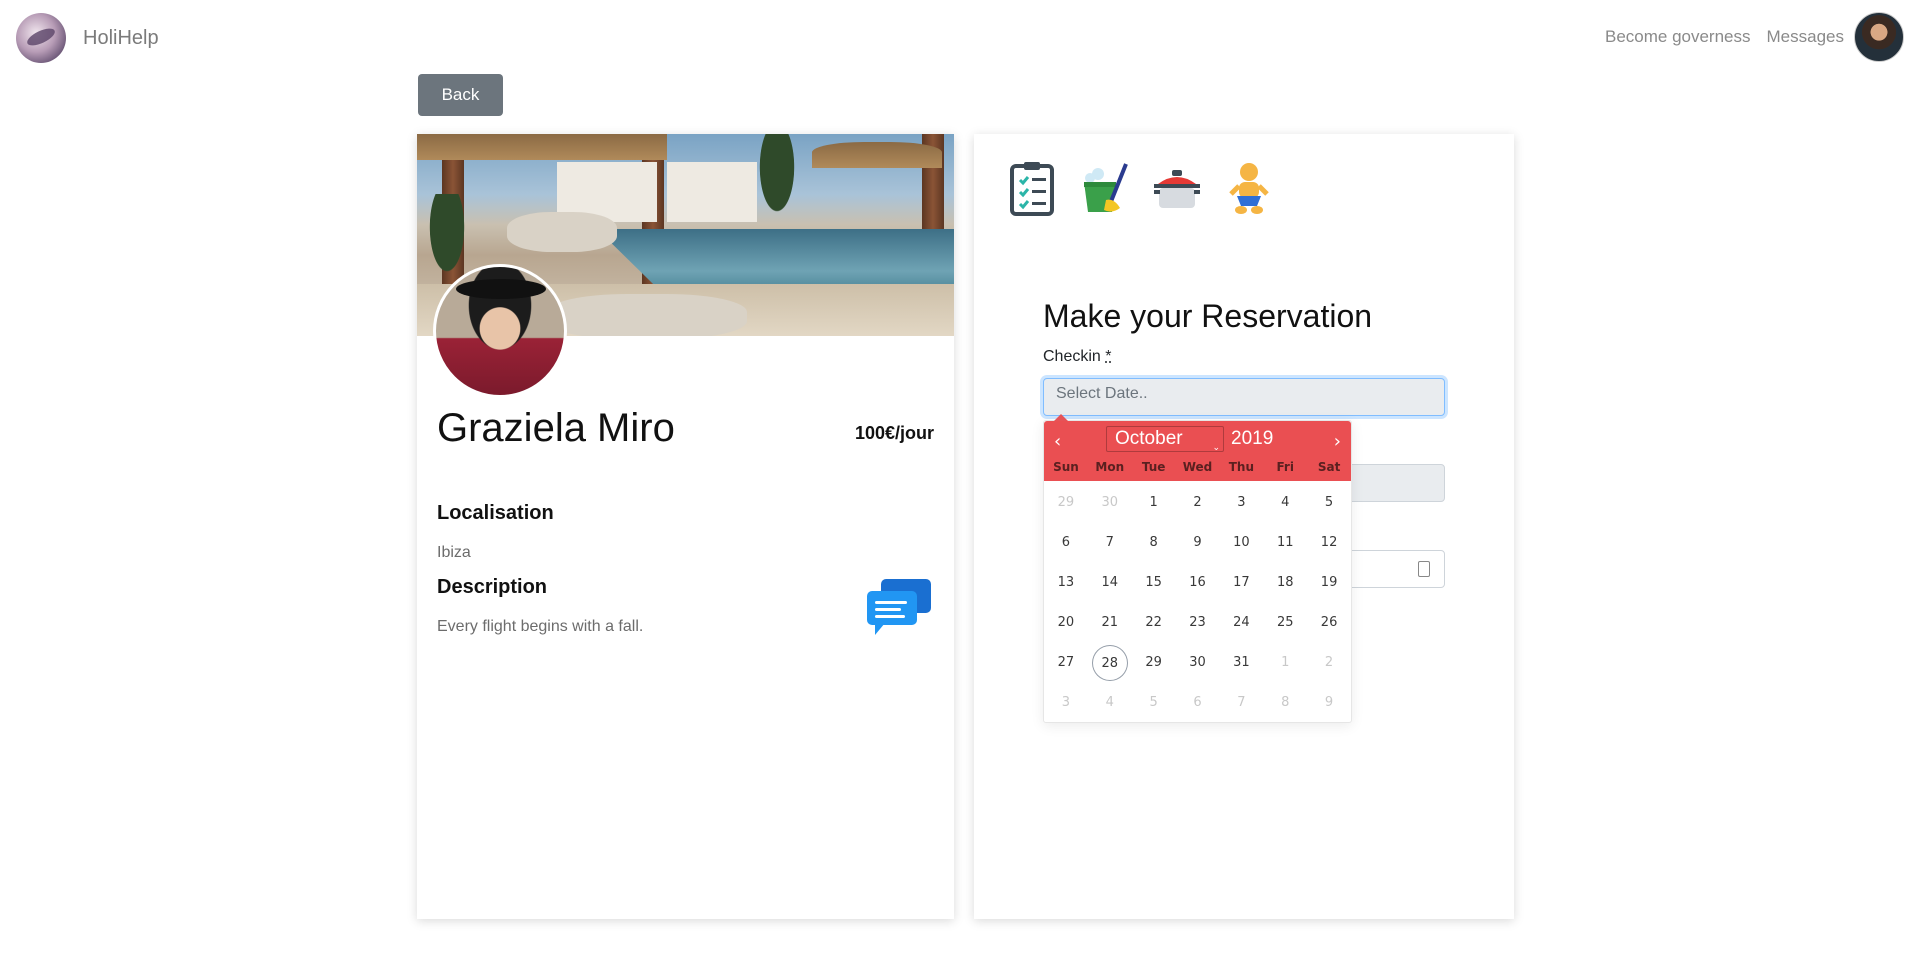 The width and height of the screenshot is (1920, 976). I want to click on calendar-day: 23, so click(1198, 623).